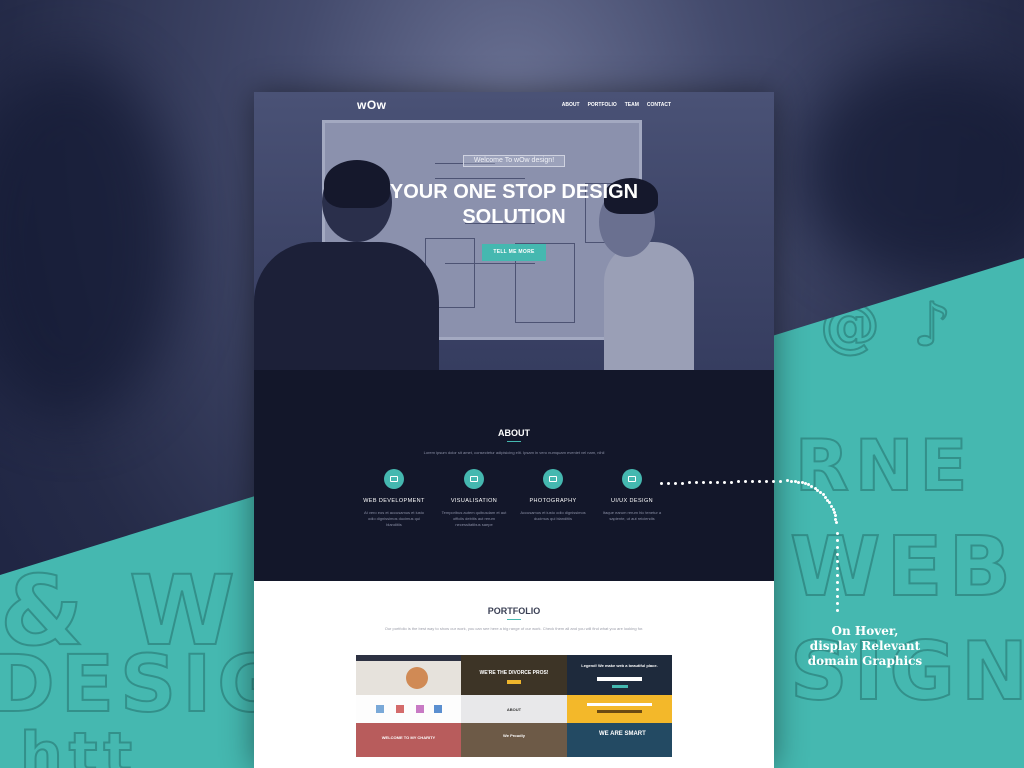  Describe the element at coordinates (474, 501) in the screenshot. I see `service-title: VISUALISATION` at that location.